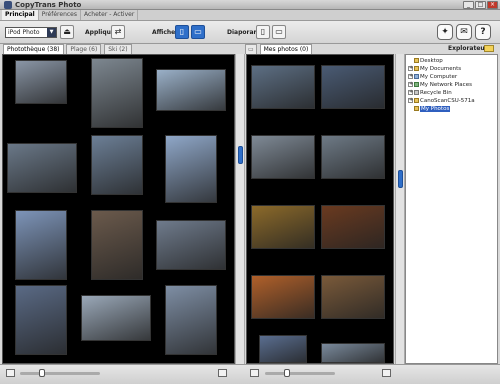  What do you see at coordinates (33, 49) in the screenshot?
I see `tab-photo-library: Photothèque (38)` at bounding box center [33, 49].